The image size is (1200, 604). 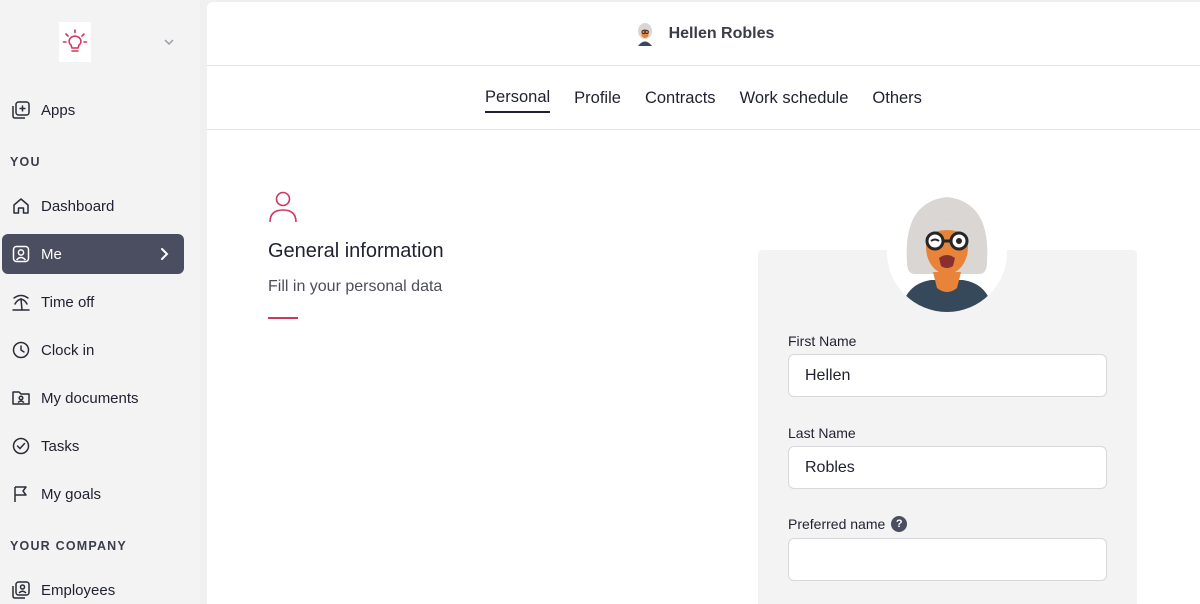 I want to click on last-name-input, so click(x=947, y=467).